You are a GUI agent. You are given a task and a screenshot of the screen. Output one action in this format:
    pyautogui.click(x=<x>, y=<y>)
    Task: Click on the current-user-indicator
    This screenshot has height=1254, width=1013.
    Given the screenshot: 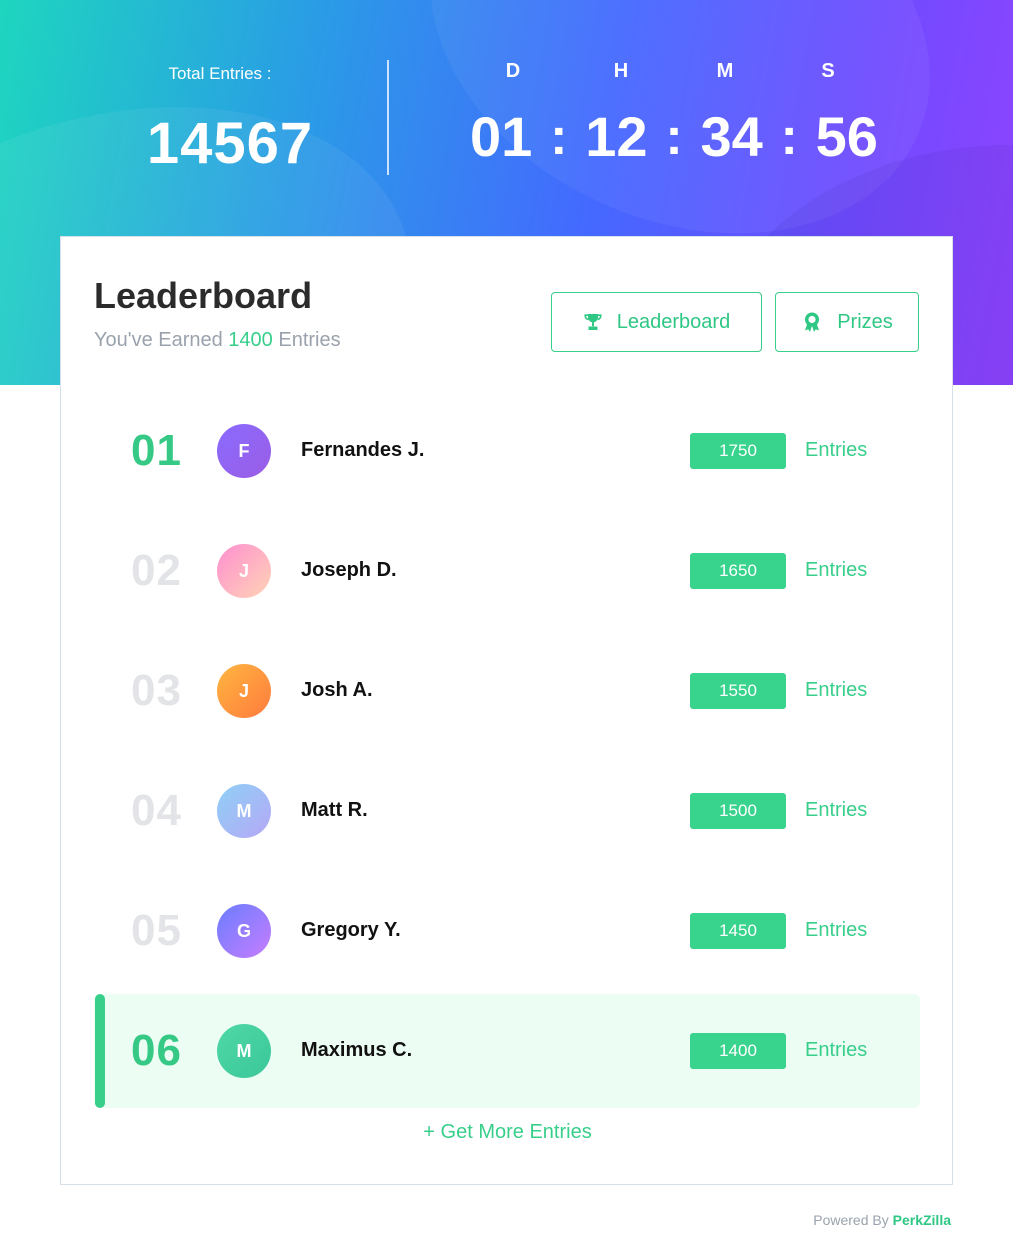 What is the action you would take?
    pyautogui.click(x=100, y=1051)
    